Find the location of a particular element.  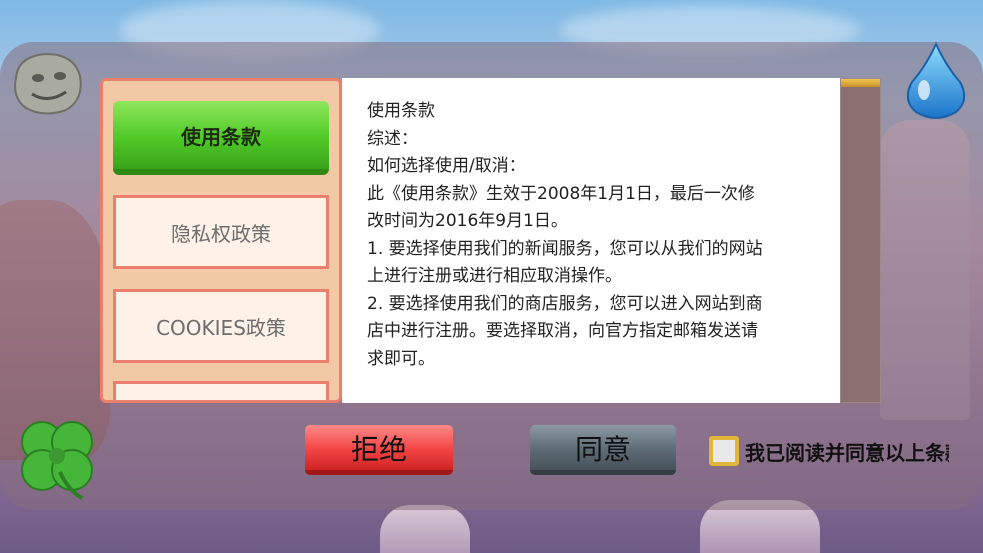

content-line: 1. 要选择使用我们的新闻服务，您可以从我们的网站 is located at coordinates (565, 248).